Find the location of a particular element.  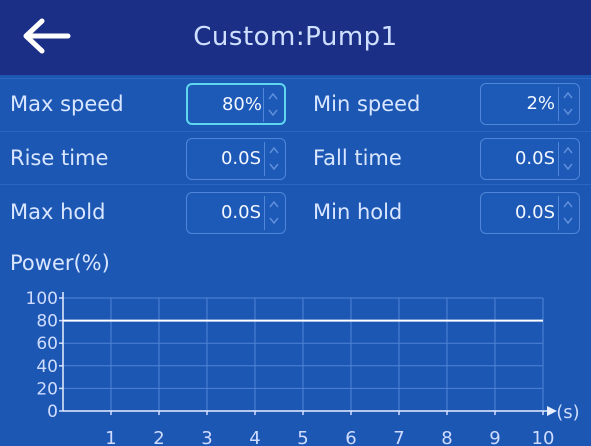

y-tick-label: 100 is located at coordinates (42, 299).